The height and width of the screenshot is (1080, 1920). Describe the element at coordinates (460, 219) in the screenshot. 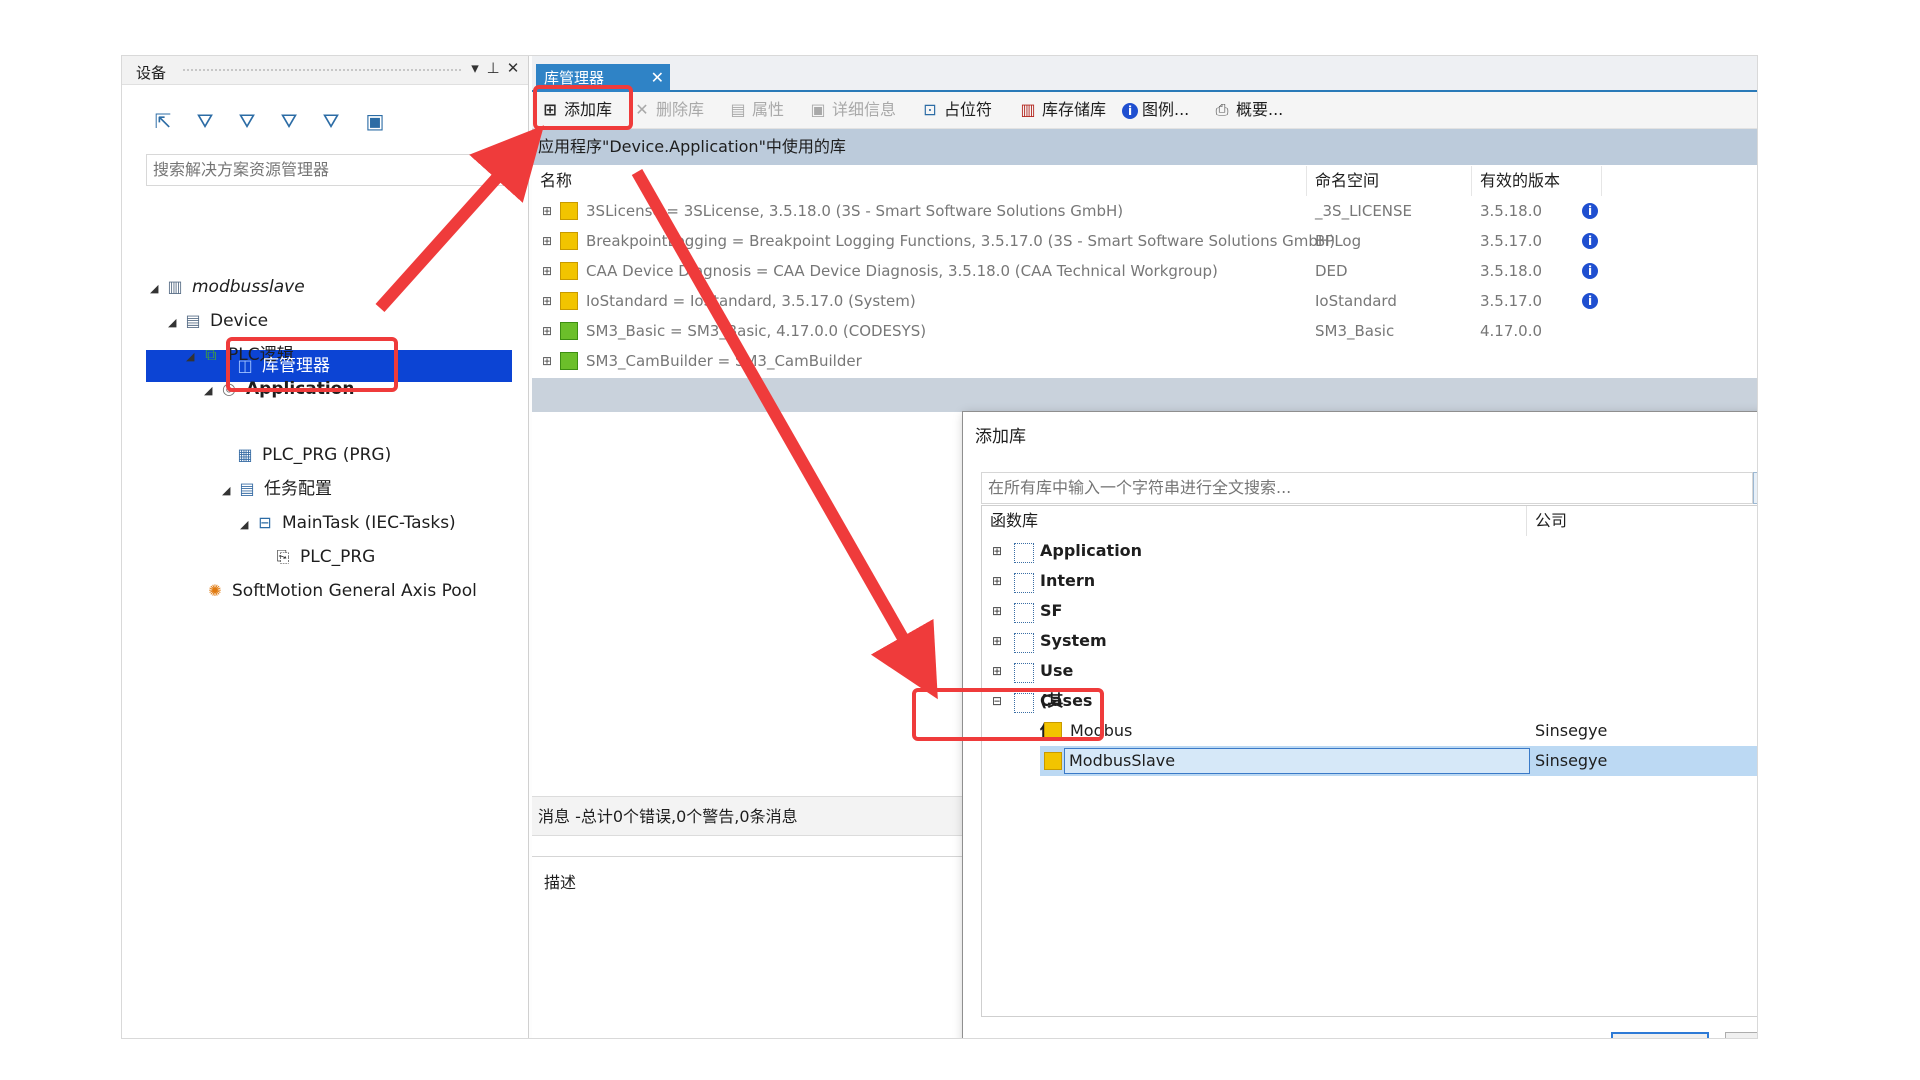

I see `arrow-to-add-library` at that location.